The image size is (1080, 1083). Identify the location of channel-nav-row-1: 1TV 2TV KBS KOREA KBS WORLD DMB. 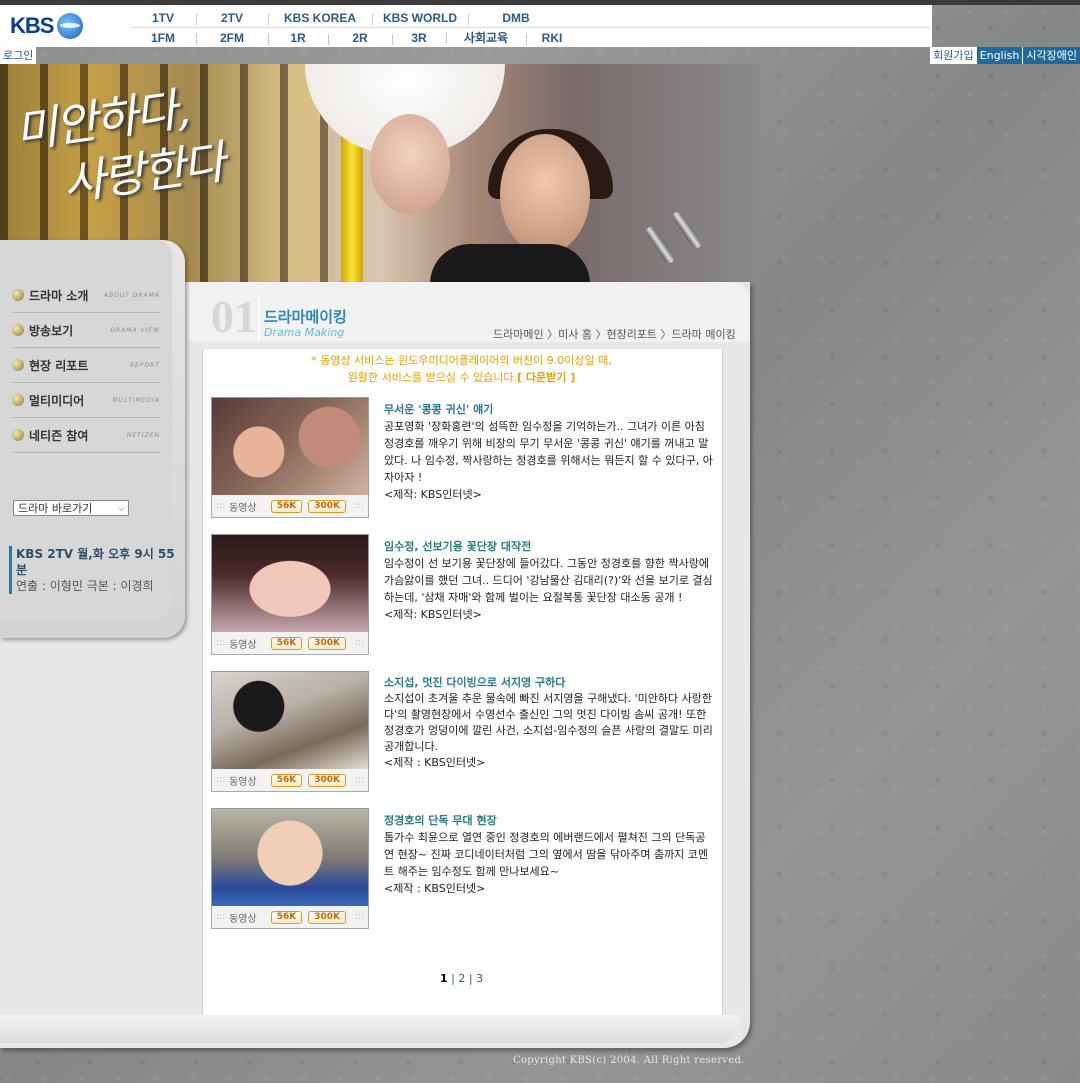
(530, 18).